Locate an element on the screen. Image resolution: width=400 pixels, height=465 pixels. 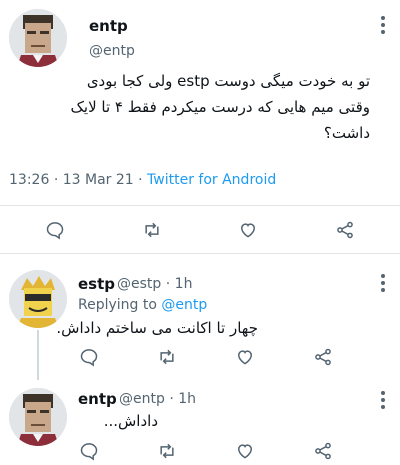
tweet-timestamp: 13:26 · 13 Mar 21 · Twitter for Android is located at coordinates (142, 180).